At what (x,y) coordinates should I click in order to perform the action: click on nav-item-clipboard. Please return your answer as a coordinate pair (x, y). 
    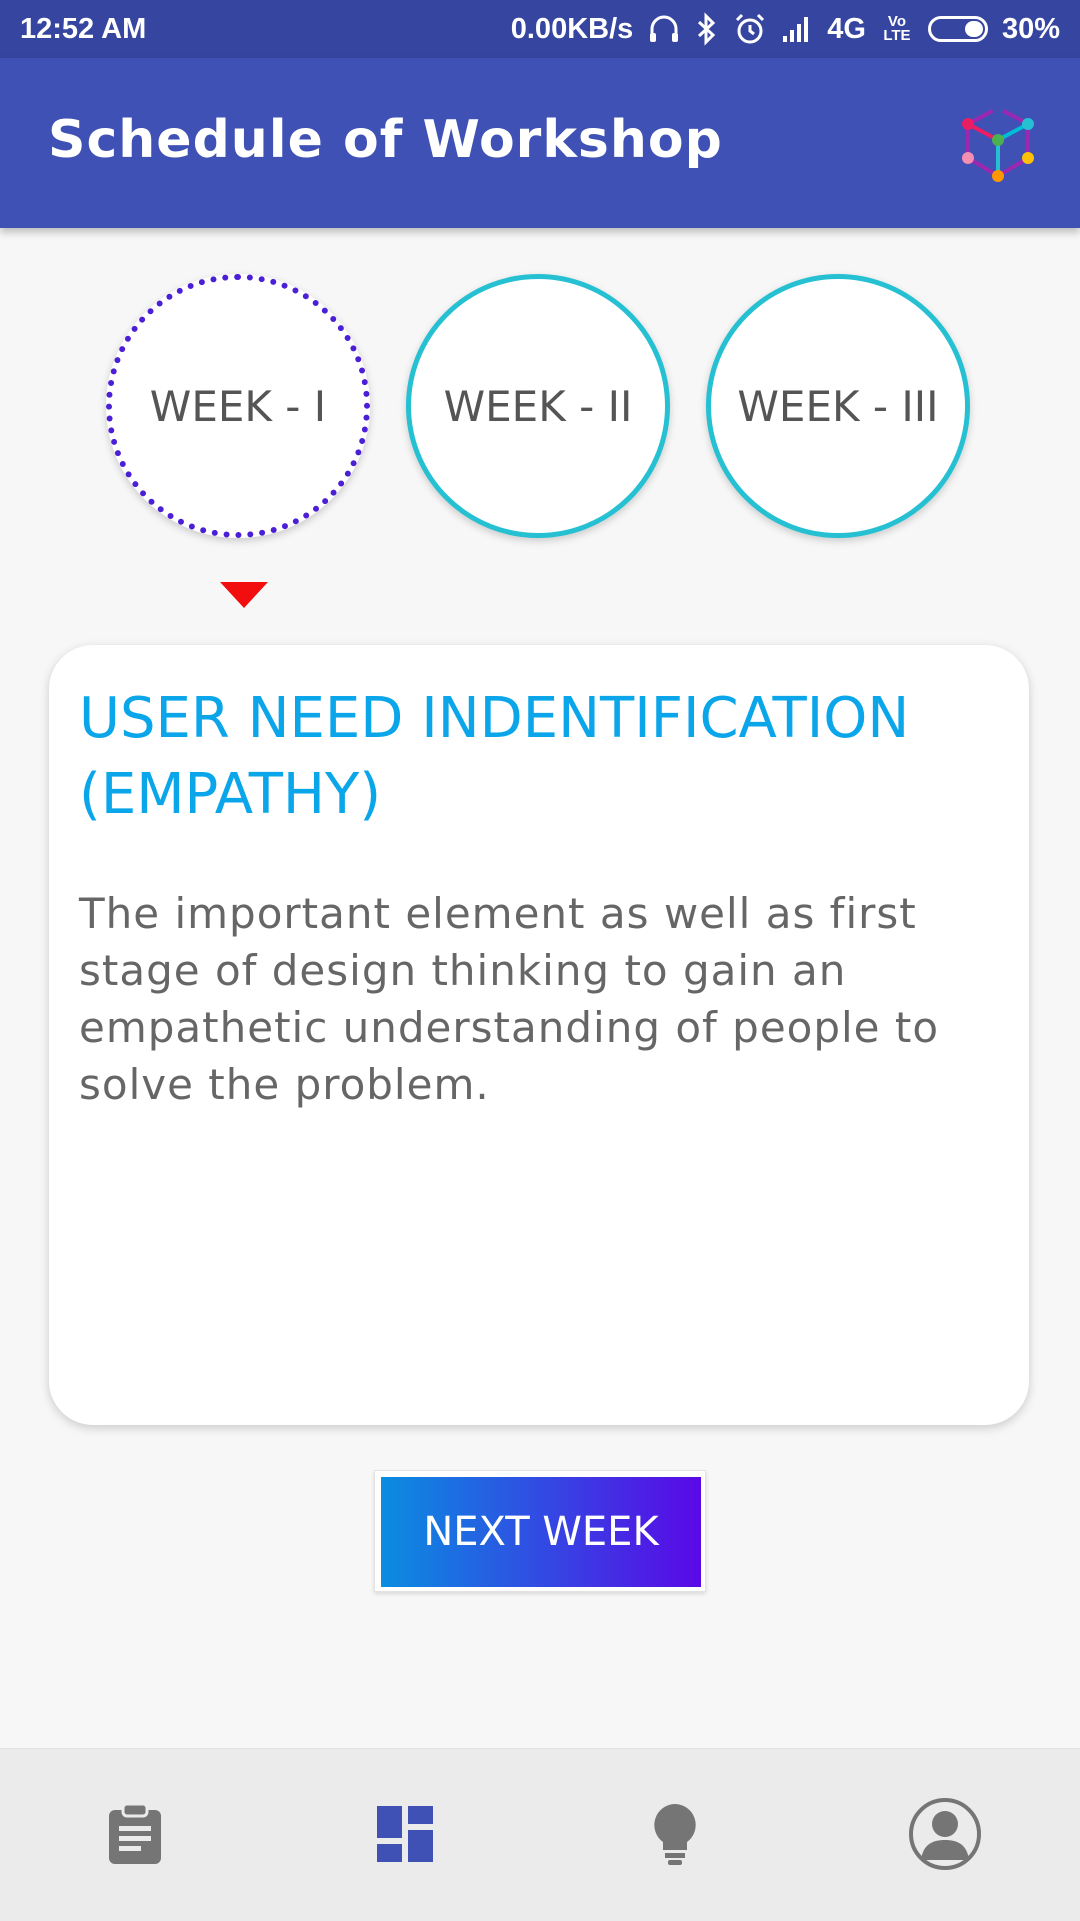
    Looking at the image, I should click on (135, 1834).